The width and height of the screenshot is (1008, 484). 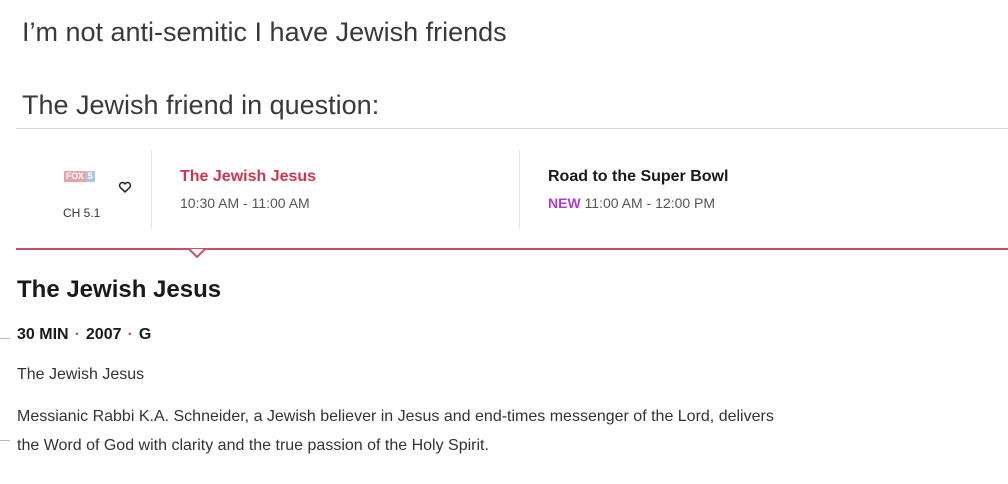 What do you see at coordinates (564, 203) in the screenshot?
I see `new-badge: NEW` at bounding box center [564, 203].